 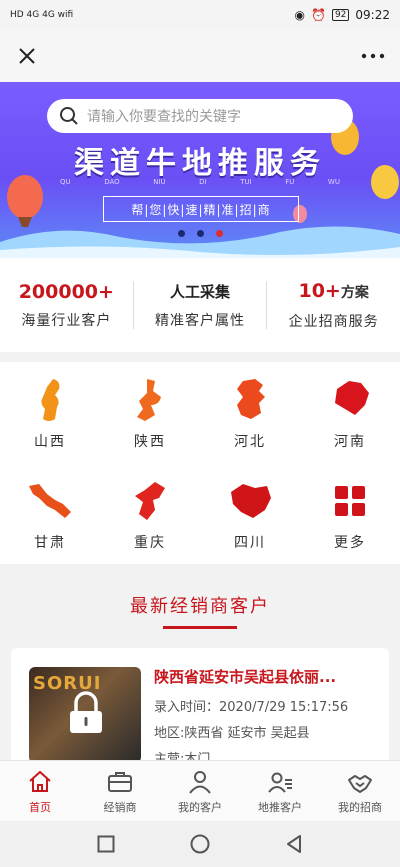 What do you see at coordinates (373, 56) in the screenshot?
I see `more-icon` at bounding box center [373, 56].